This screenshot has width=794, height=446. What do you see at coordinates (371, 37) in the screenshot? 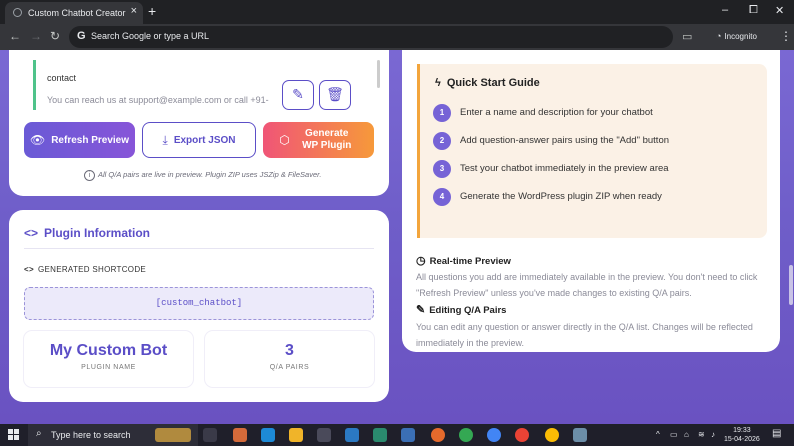
I see `omnibox: G Search Google or type a URL` at bounding box center [371, 37].